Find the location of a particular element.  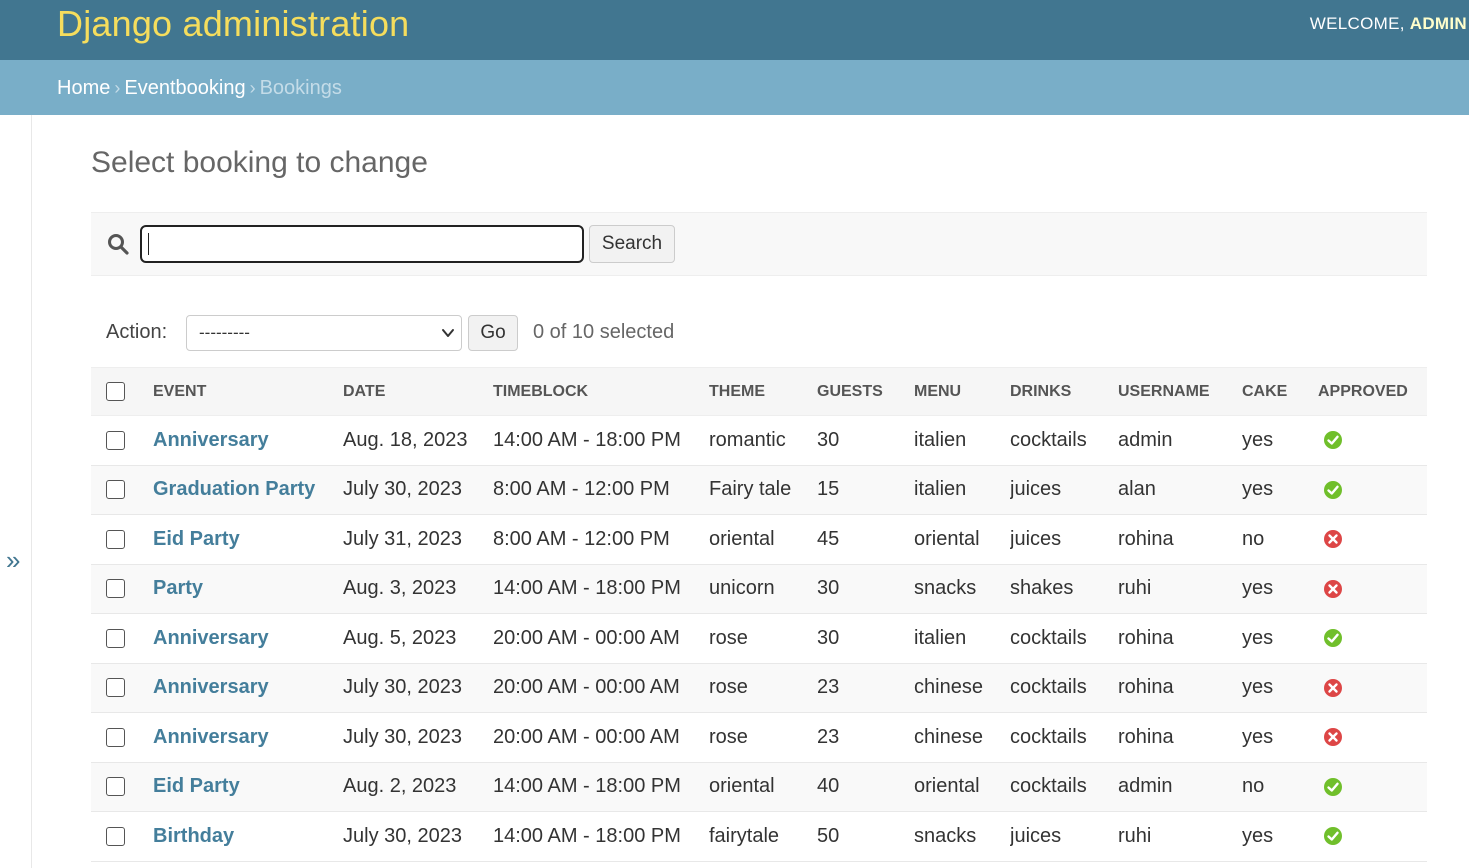

column-header-approved: Approved is located at coordinates (1372, 391).